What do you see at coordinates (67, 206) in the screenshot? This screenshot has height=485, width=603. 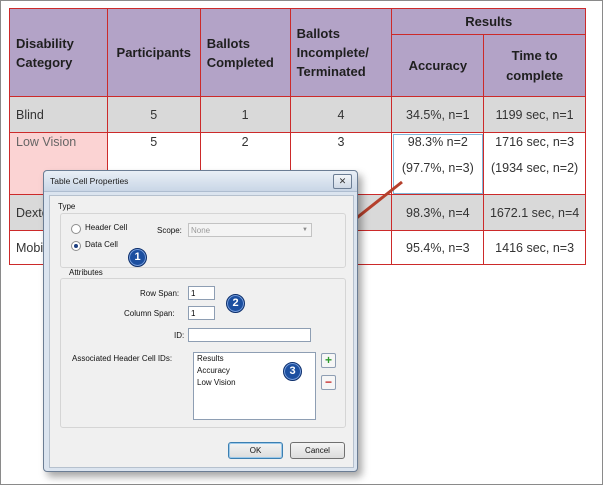 I see `type-group-label: Type` at bounding box center [67, 206].